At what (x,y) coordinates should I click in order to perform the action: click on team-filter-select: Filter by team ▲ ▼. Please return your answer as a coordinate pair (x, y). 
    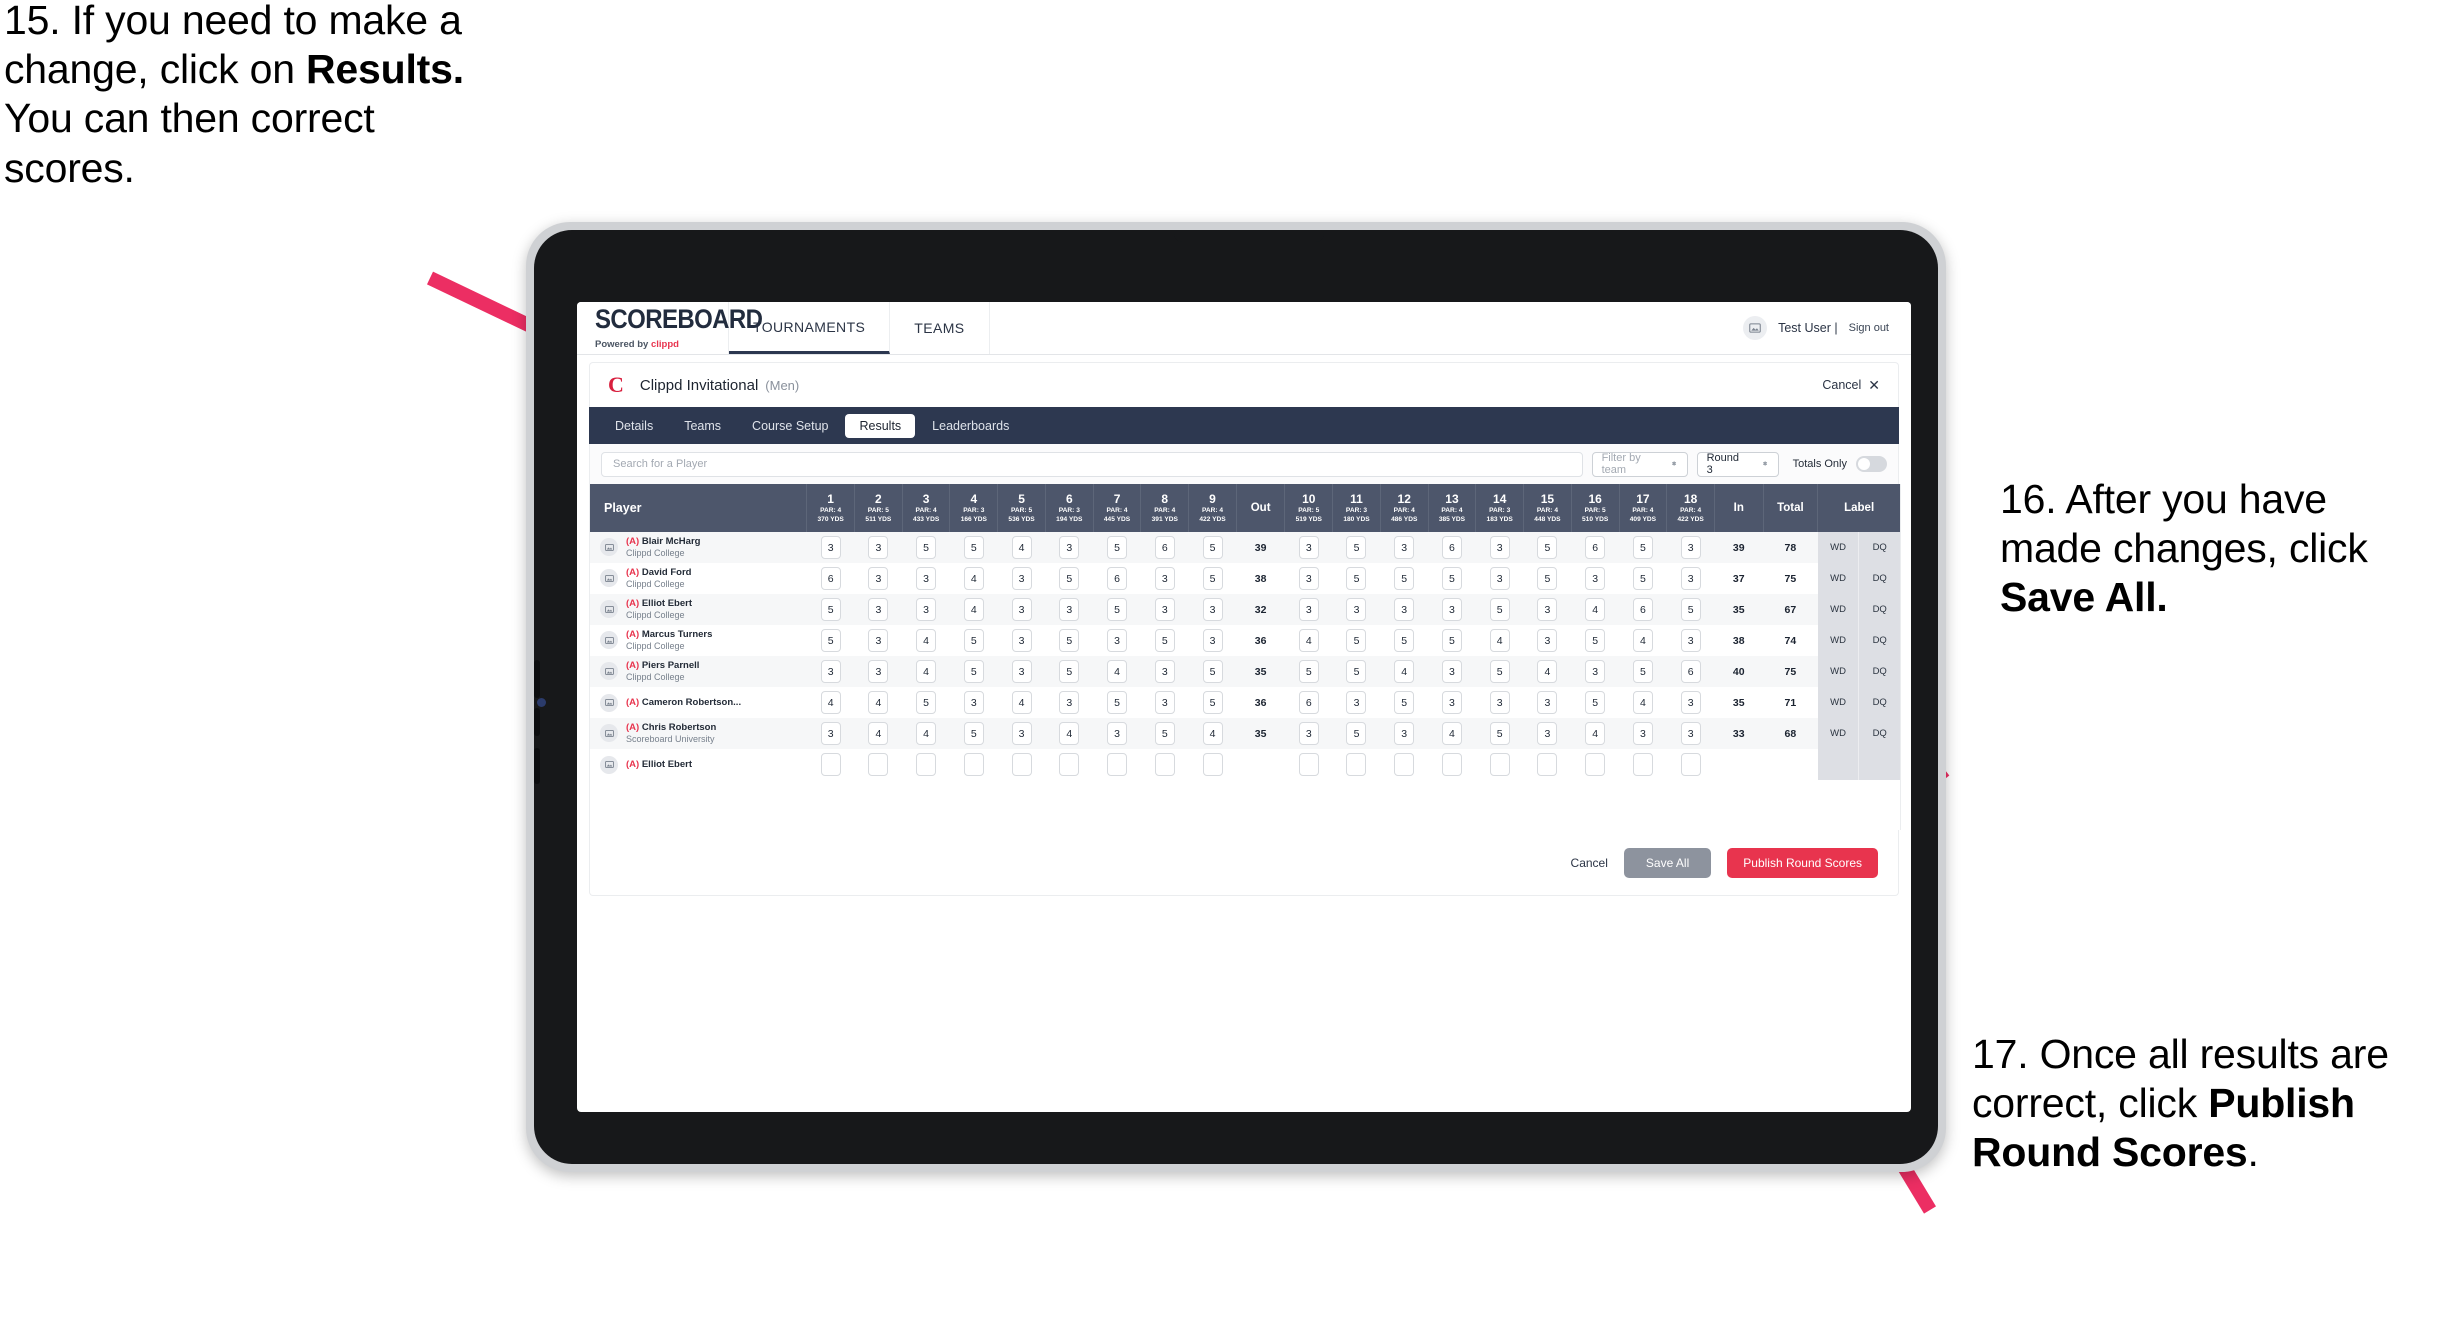
    Looking at the image, I should click on (1639, 464).